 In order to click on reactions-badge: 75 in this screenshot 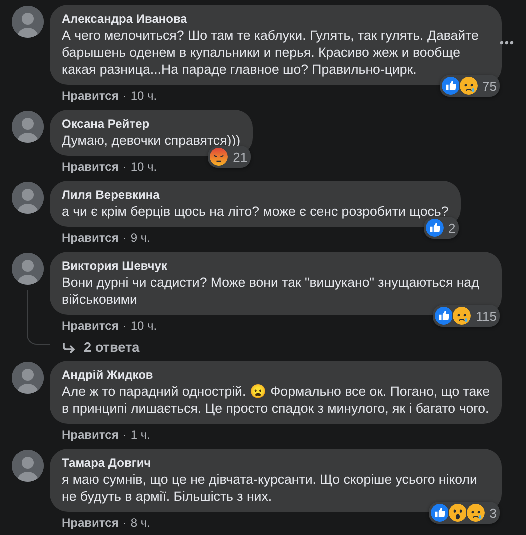, I will do `click(470, 86)`.